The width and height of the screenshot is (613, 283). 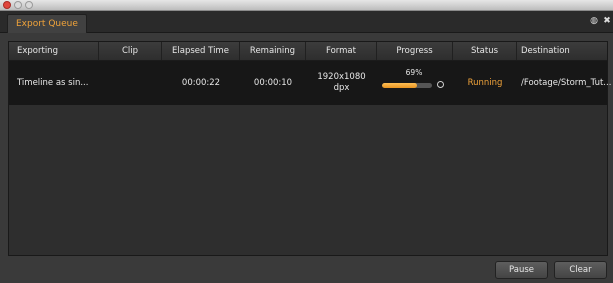 What do you see at coordinates (130, 51) in the screenshot?
I see `column-header-clip: Clip` at bounding box center [130, 51].